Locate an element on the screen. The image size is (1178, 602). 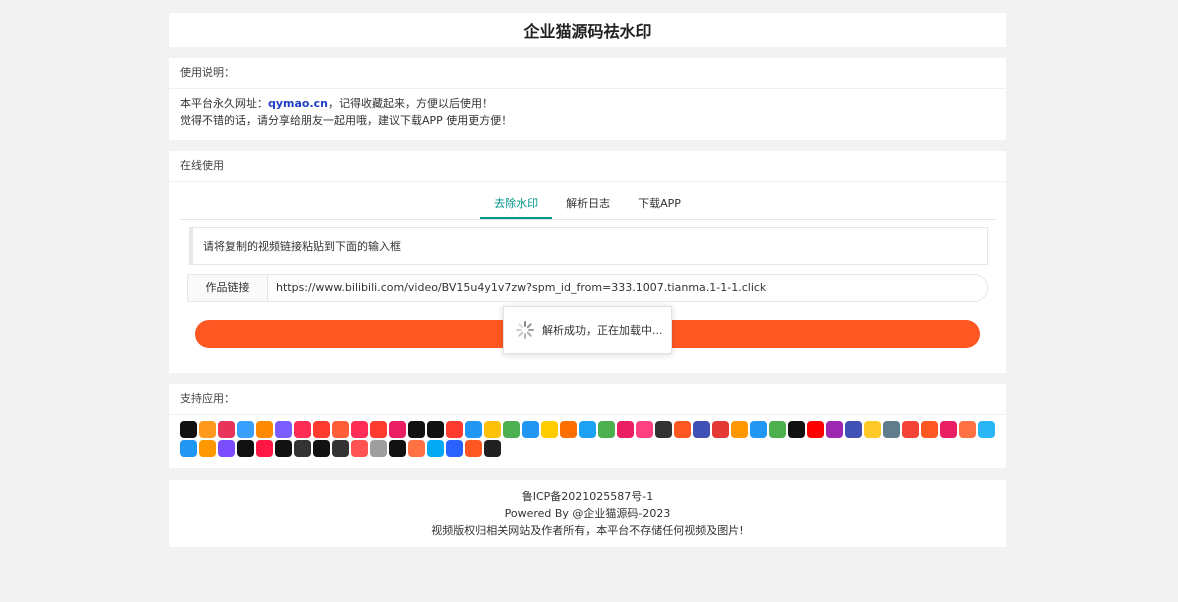
video-link-input is located at coordinates (627, 288).